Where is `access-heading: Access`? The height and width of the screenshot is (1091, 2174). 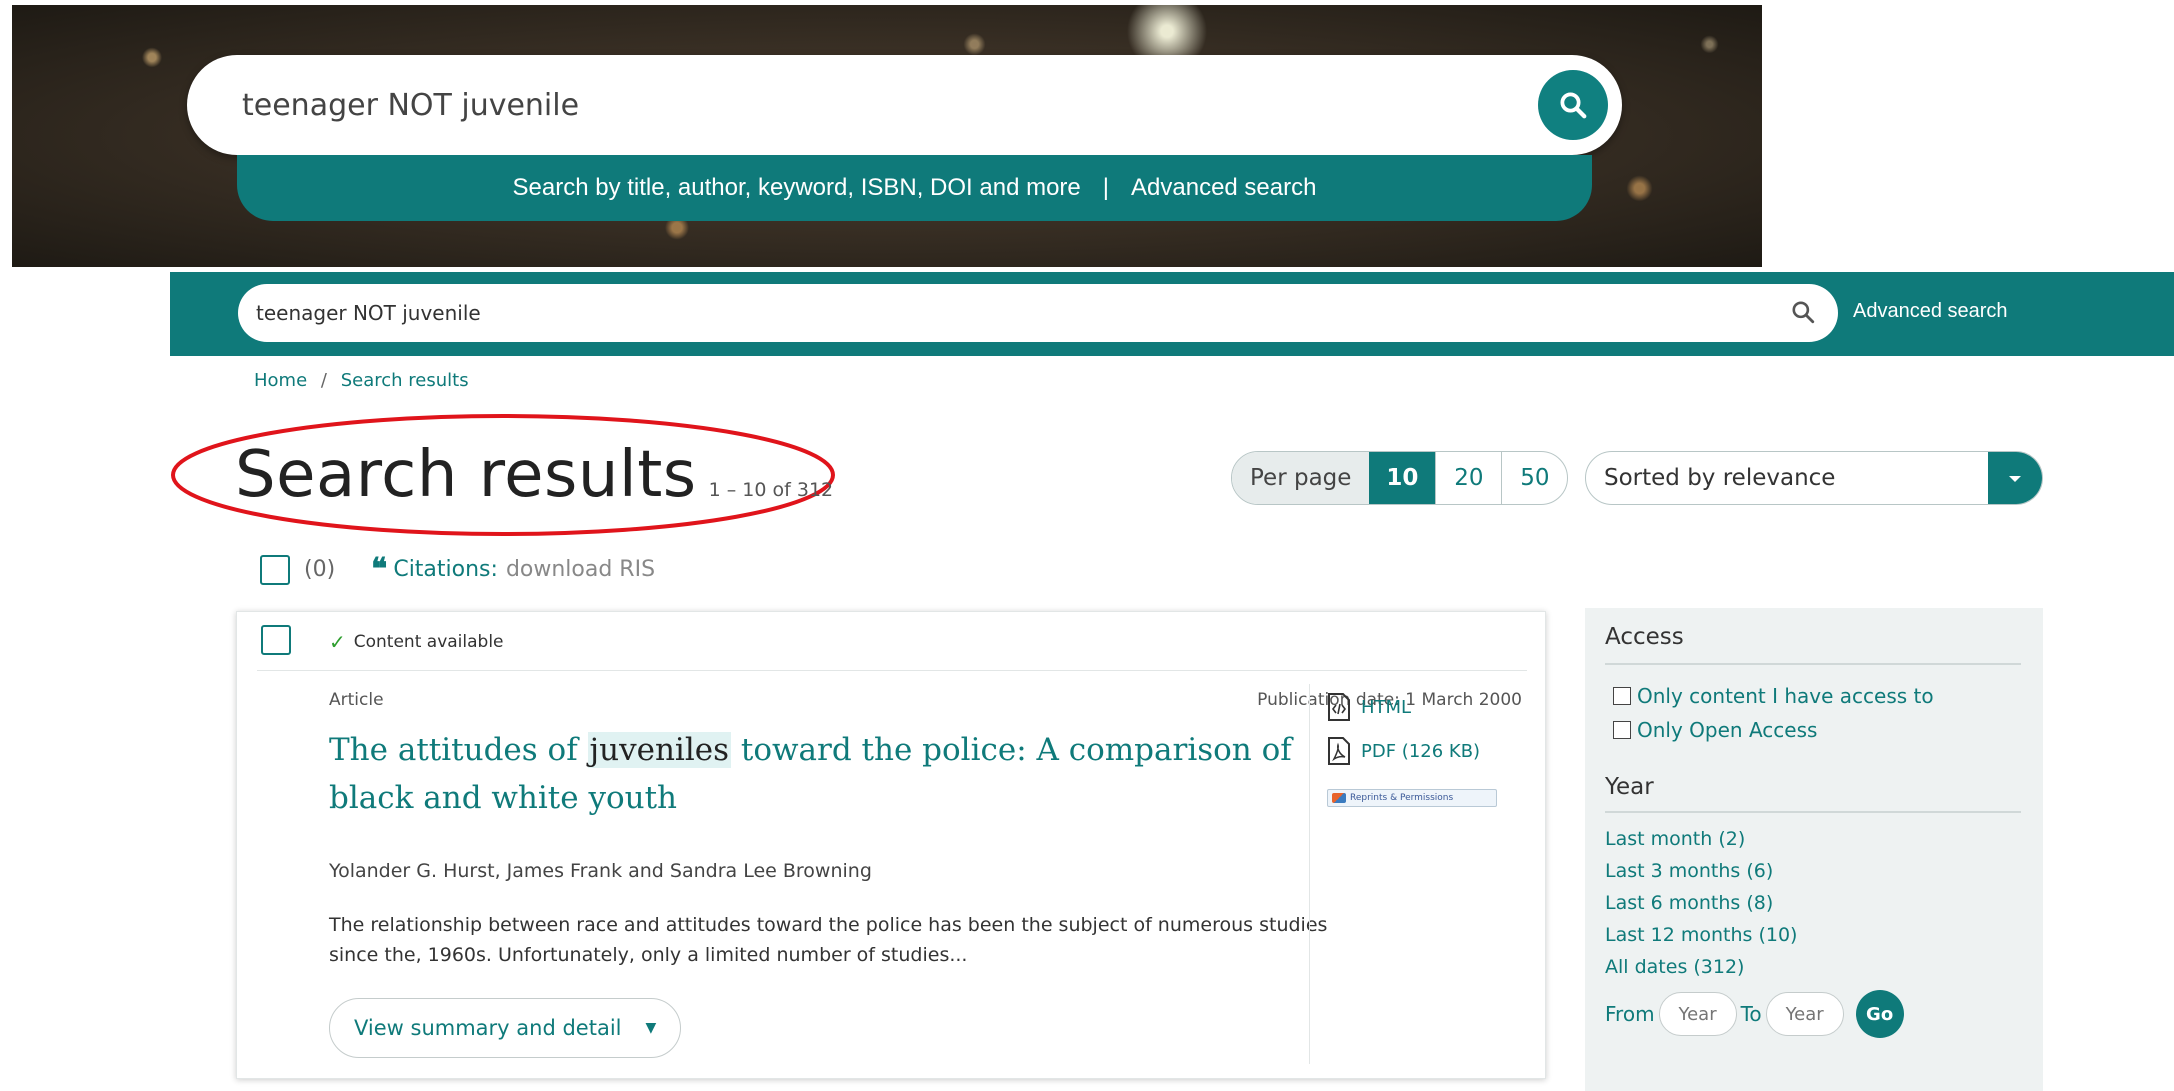
access-heading: Access is located at coordinates (1644, 637).